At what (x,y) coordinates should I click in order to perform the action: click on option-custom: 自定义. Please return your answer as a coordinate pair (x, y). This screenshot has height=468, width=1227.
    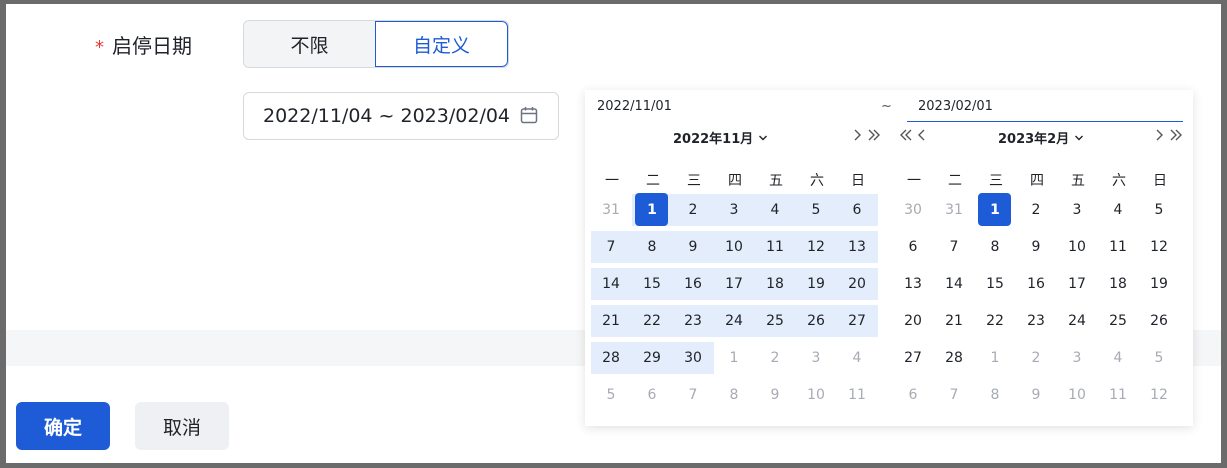
    Looking at the image, I should click on (441, 44).